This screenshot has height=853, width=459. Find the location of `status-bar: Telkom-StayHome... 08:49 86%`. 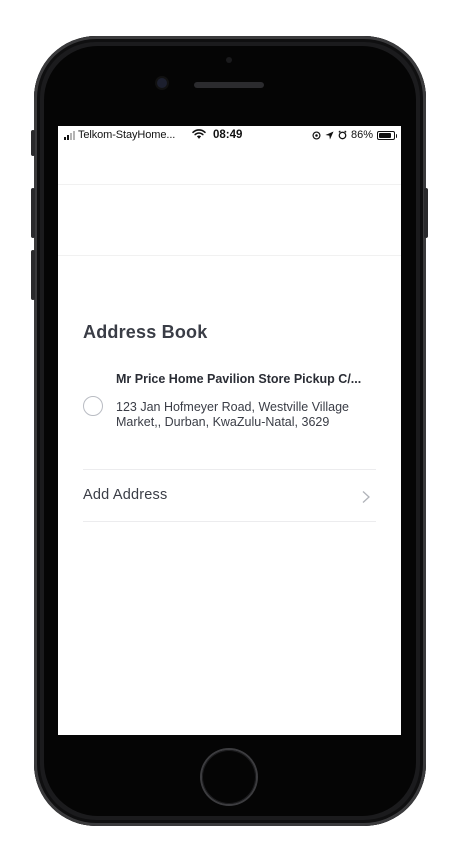

status-bar: Telkom-StayHome... 08:49 86% is located at coordinates (229, 135).